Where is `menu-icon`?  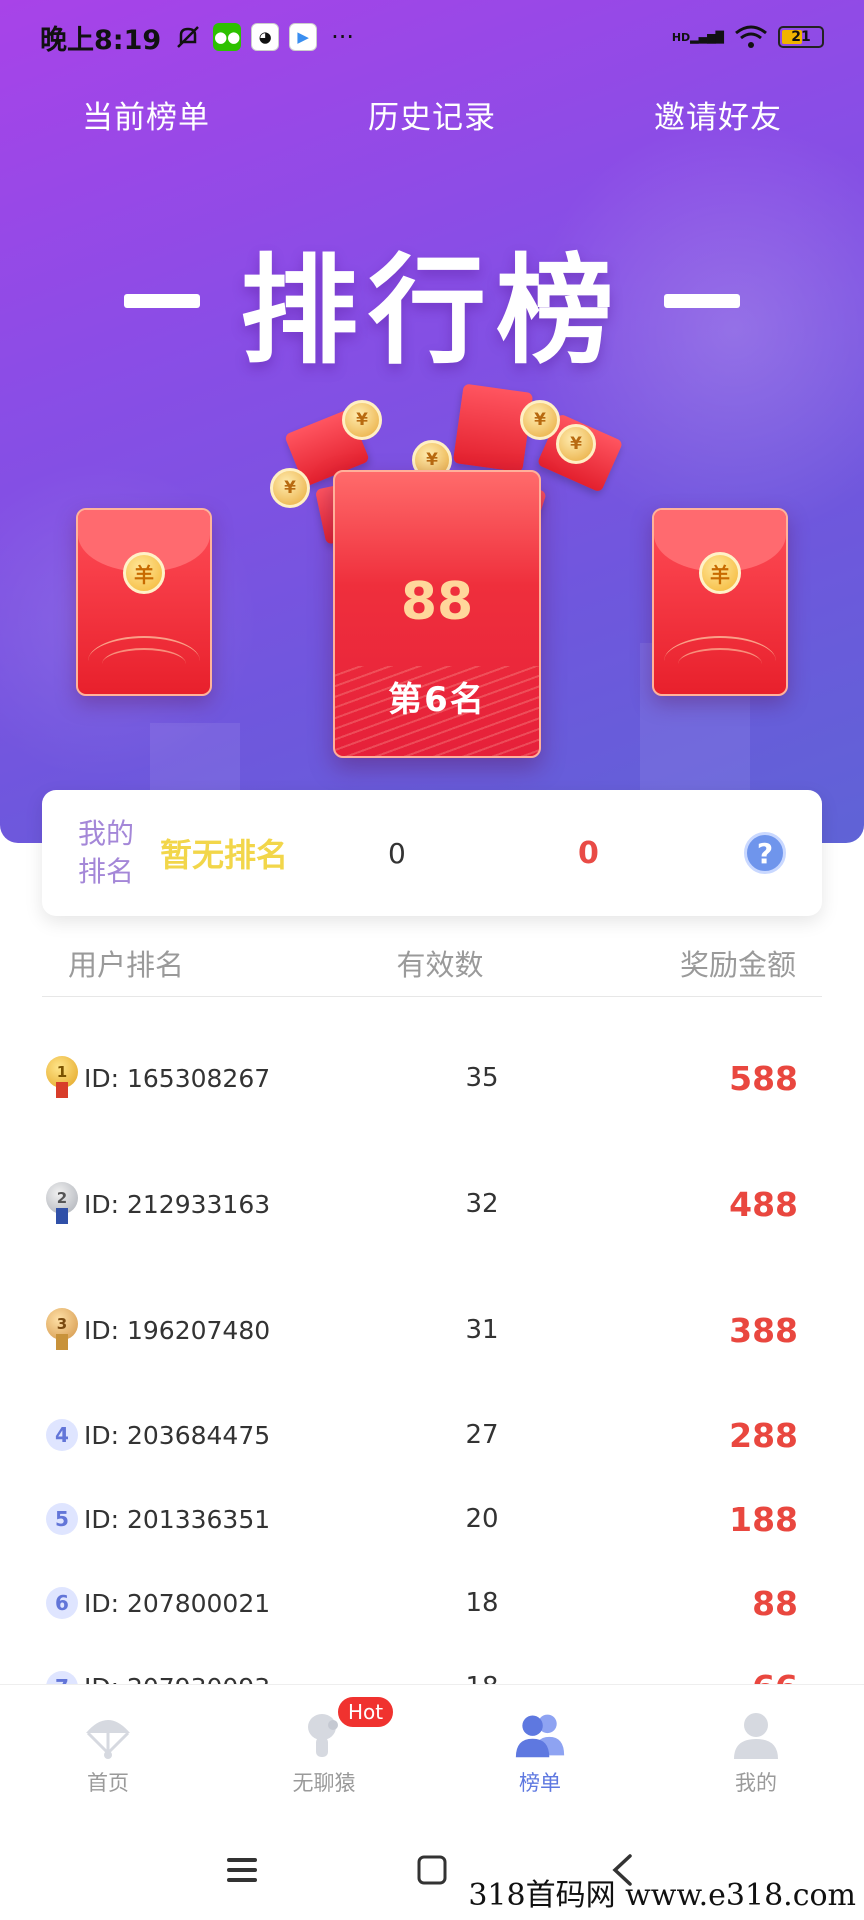 menu-icon is located at coordinates (242, 1870).